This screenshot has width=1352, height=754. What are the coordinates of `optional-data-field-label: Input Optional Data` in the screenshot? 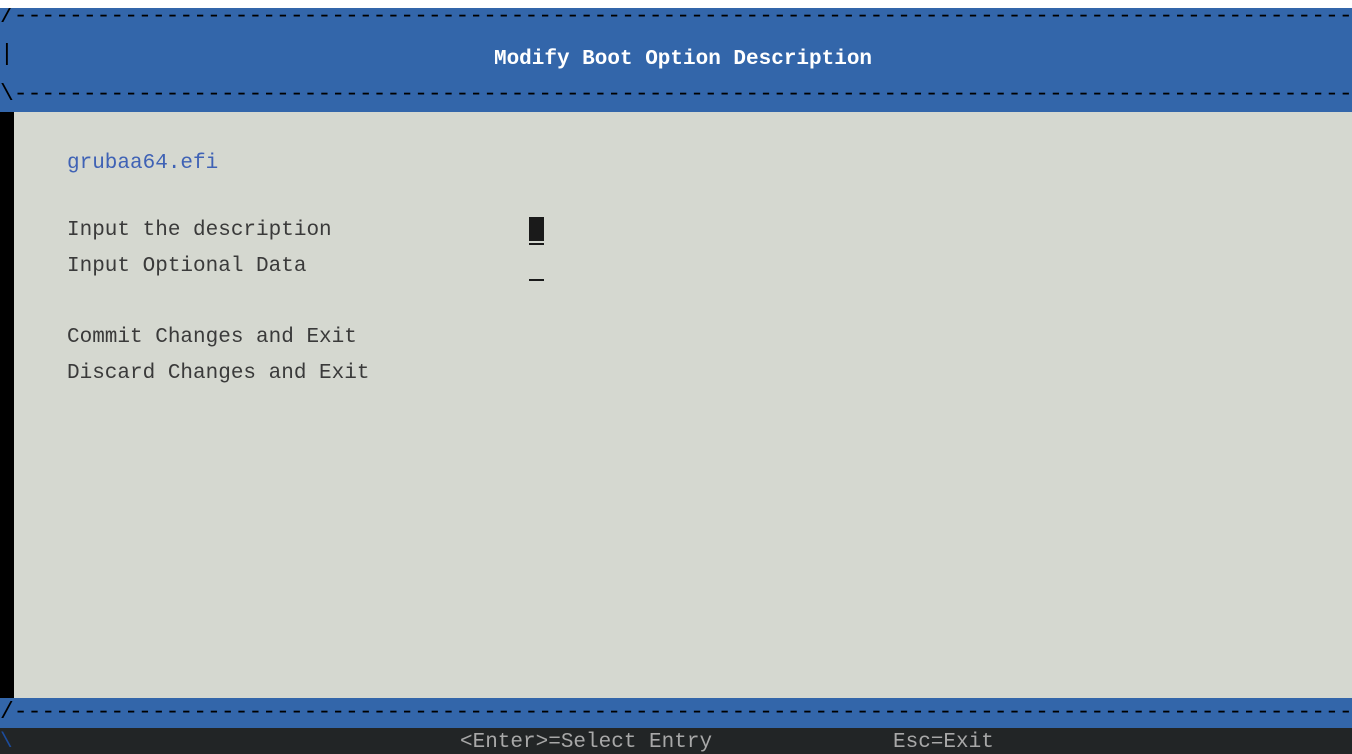 It's located at (186, 267).